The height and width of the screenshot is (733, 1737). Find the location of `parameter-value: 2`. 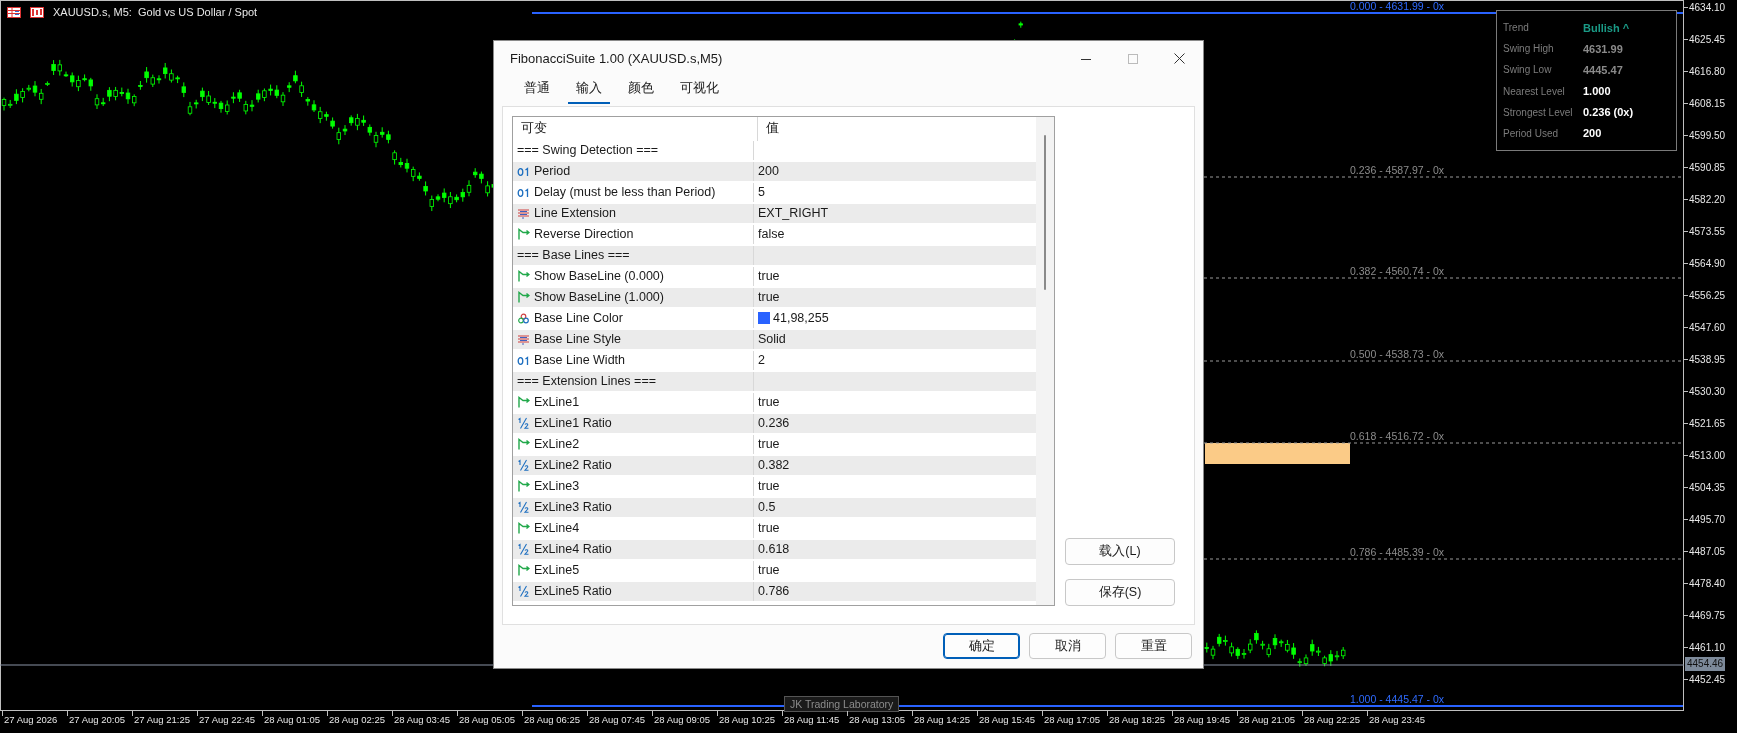

parameter-value: 2 is located at coordinates (761, 360).